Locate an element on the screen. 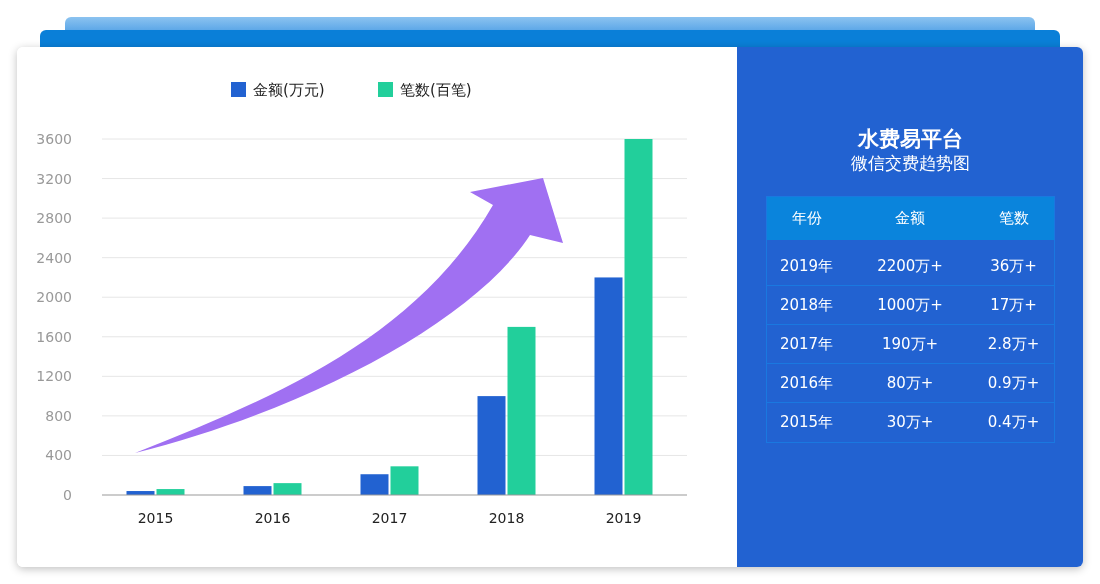 Image resolution: width=1100 pixels, height=584 pixels. table-cell: 17万+ is located at coordinates (1013, 304).